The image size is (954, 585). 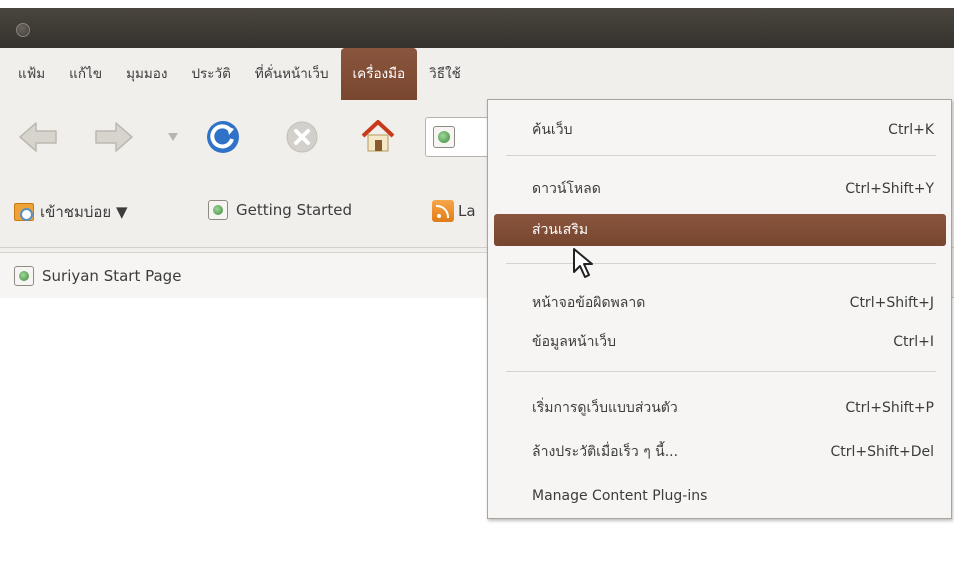 I want to click on menu-view: มุมมอง, so click(x=146, y=74).